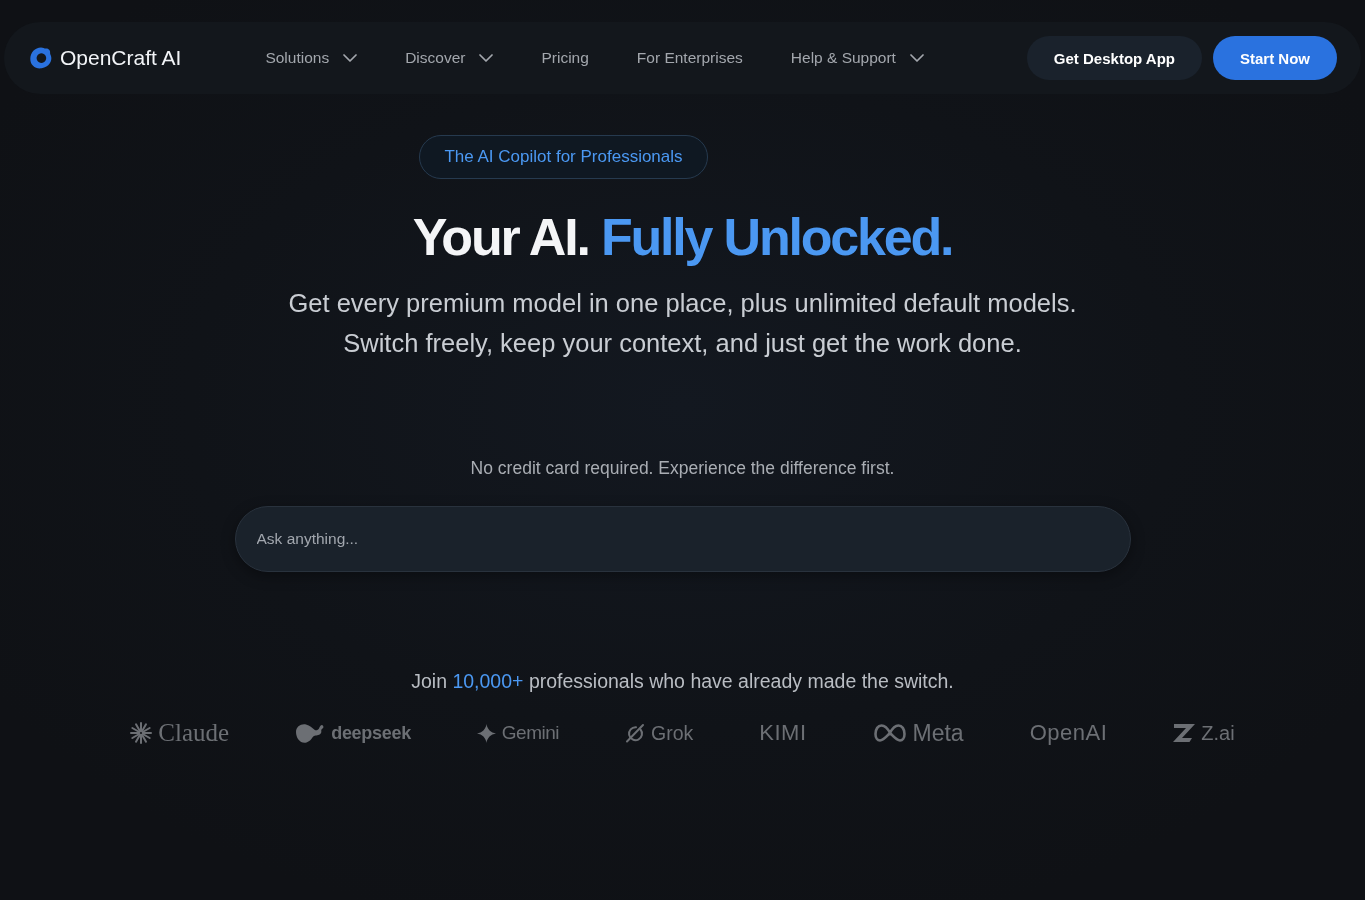  I want to click on hero-subtitle: Get every premium model in one place, plus unlimited default models. Switch freely, keep your context, and just get the work done., so click(682, 323).